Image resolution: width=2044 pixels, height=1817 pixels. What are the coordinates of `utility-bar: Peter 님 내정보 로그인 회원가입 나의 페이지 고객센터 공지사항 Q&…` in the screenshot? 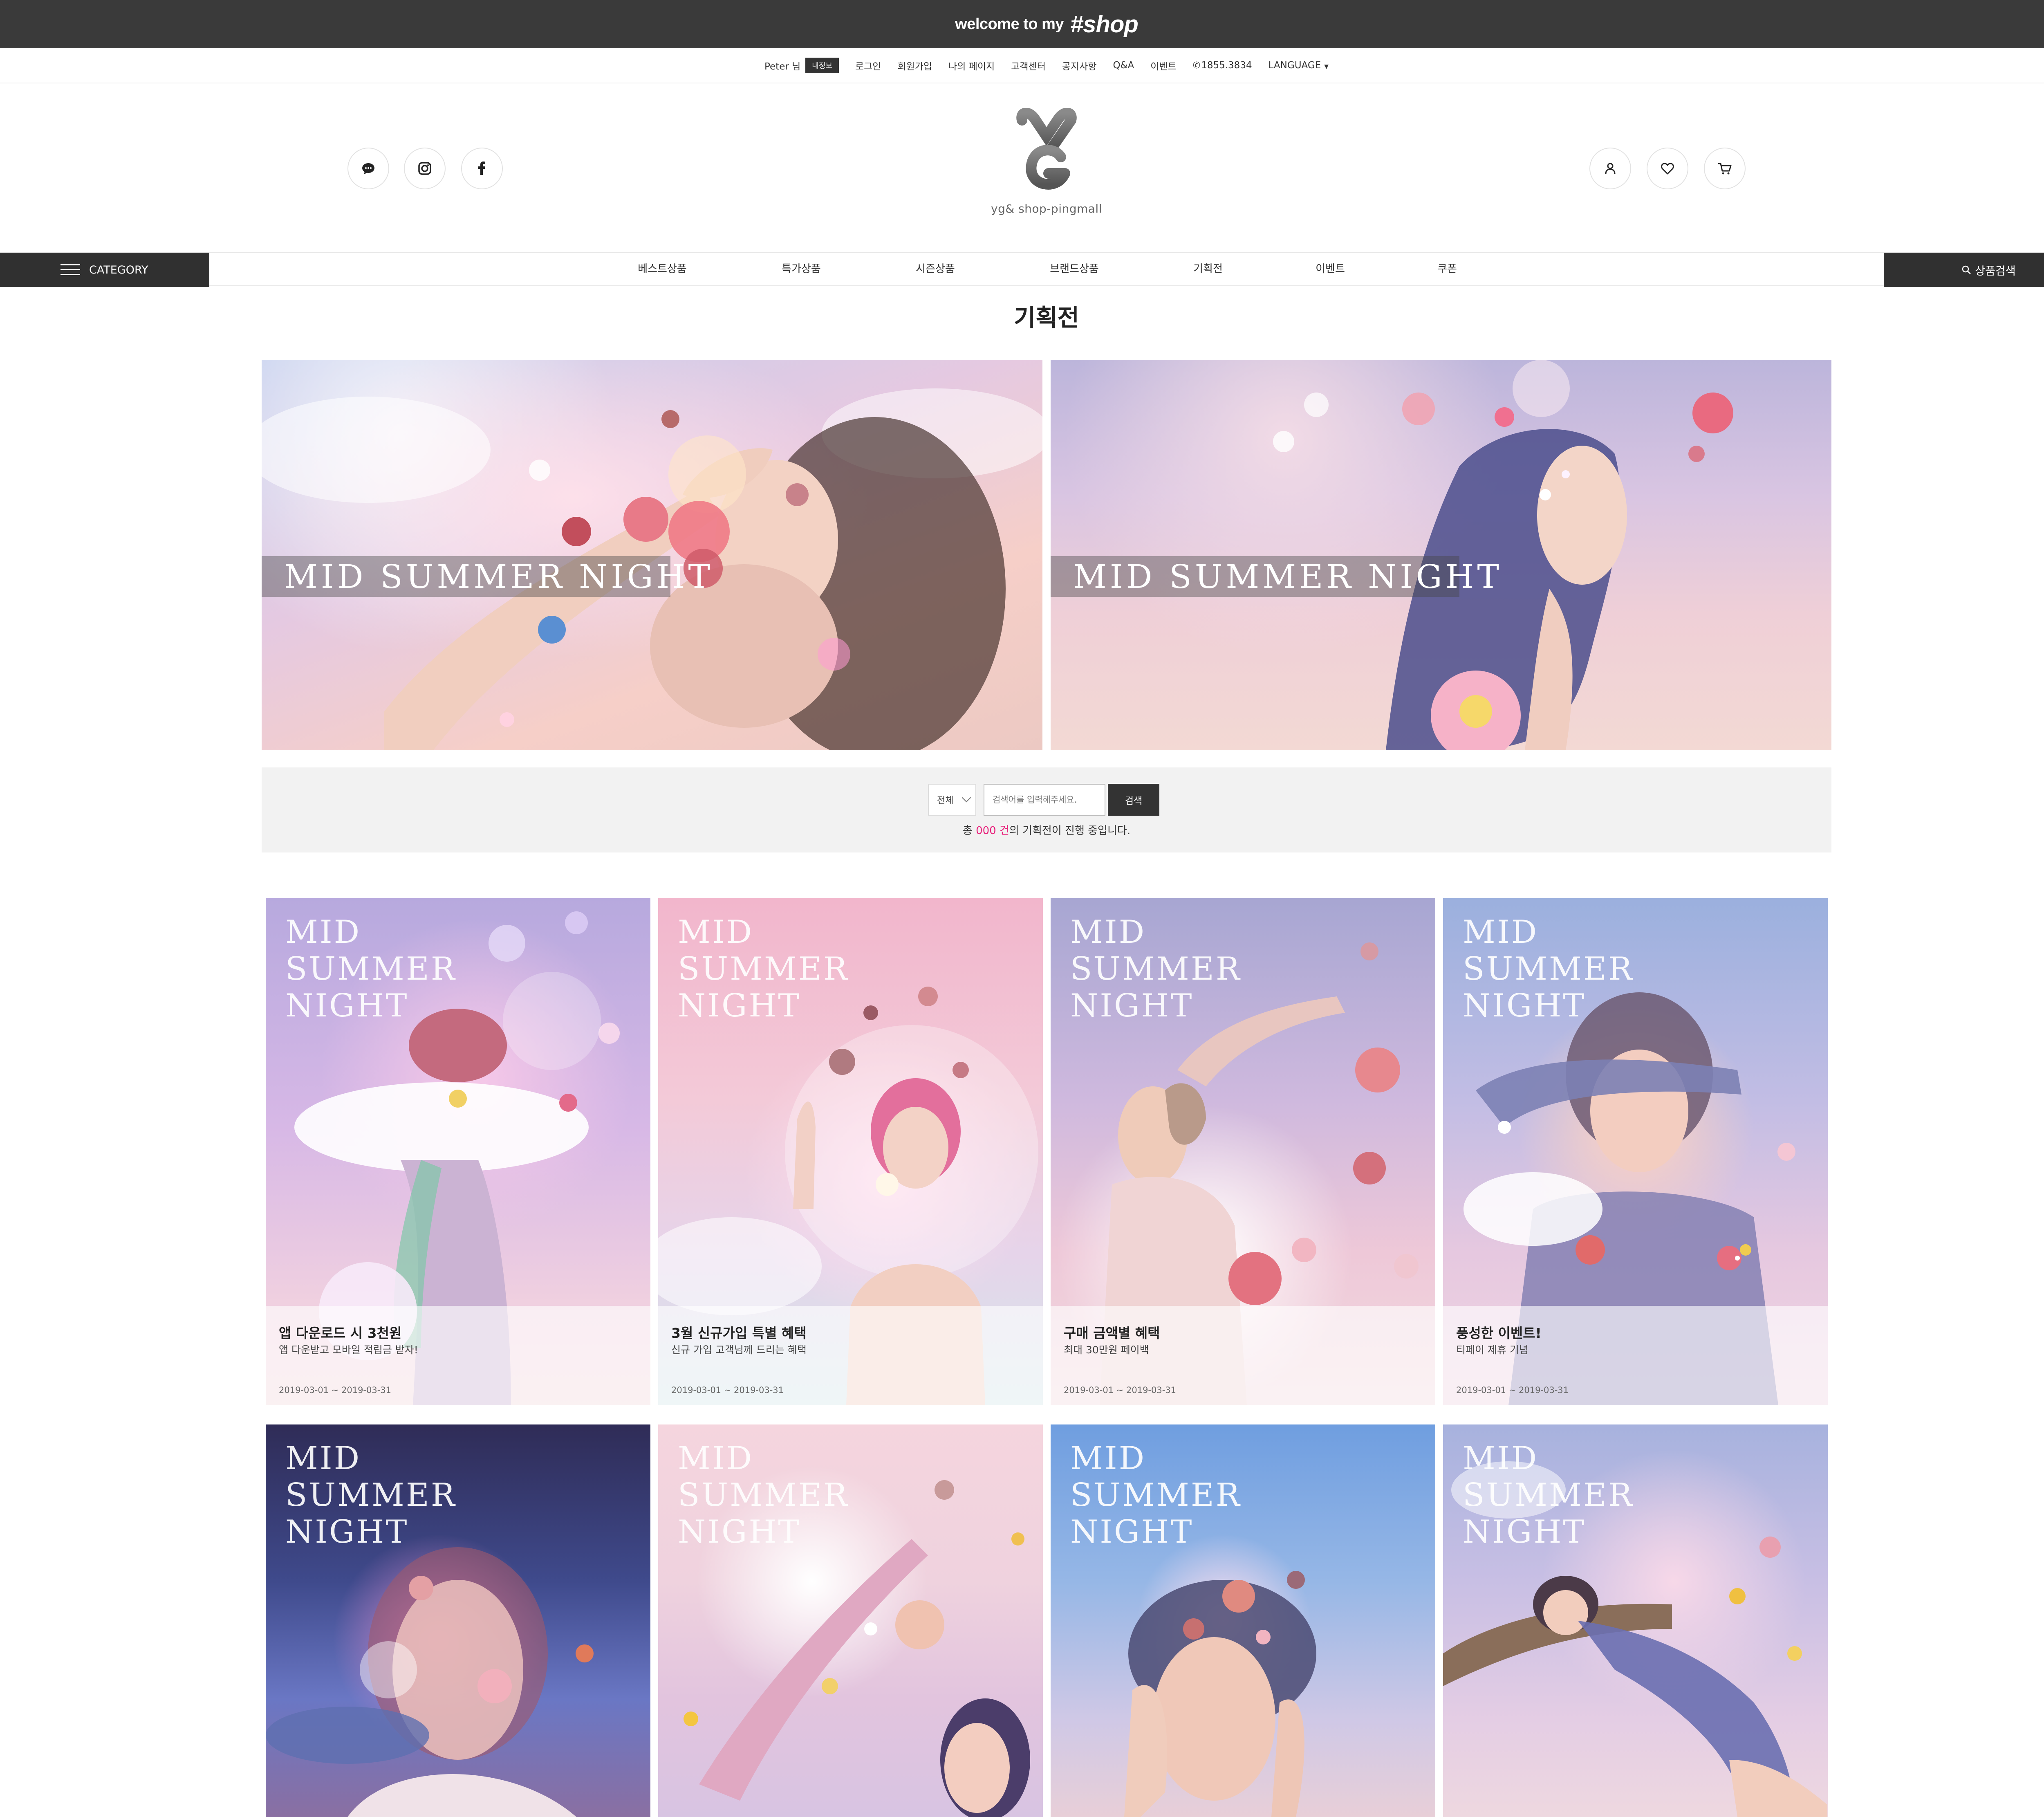 It's located at (1022, 65).